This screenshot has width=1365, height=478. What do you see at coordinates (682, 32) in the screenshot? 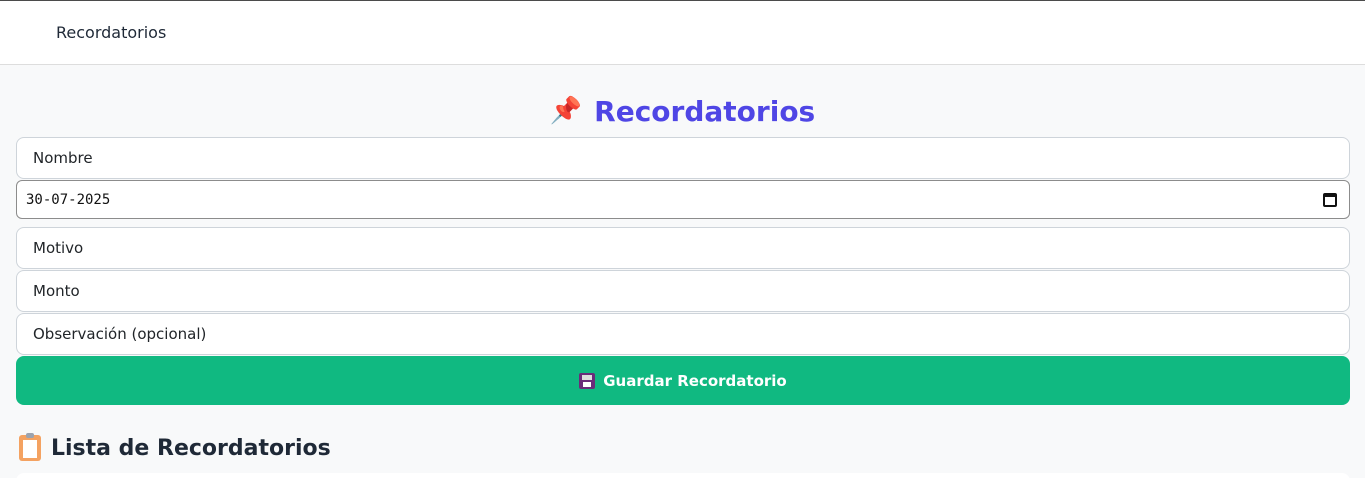
I see `navbar: Recordatorios` at bounding box center [682, 32].